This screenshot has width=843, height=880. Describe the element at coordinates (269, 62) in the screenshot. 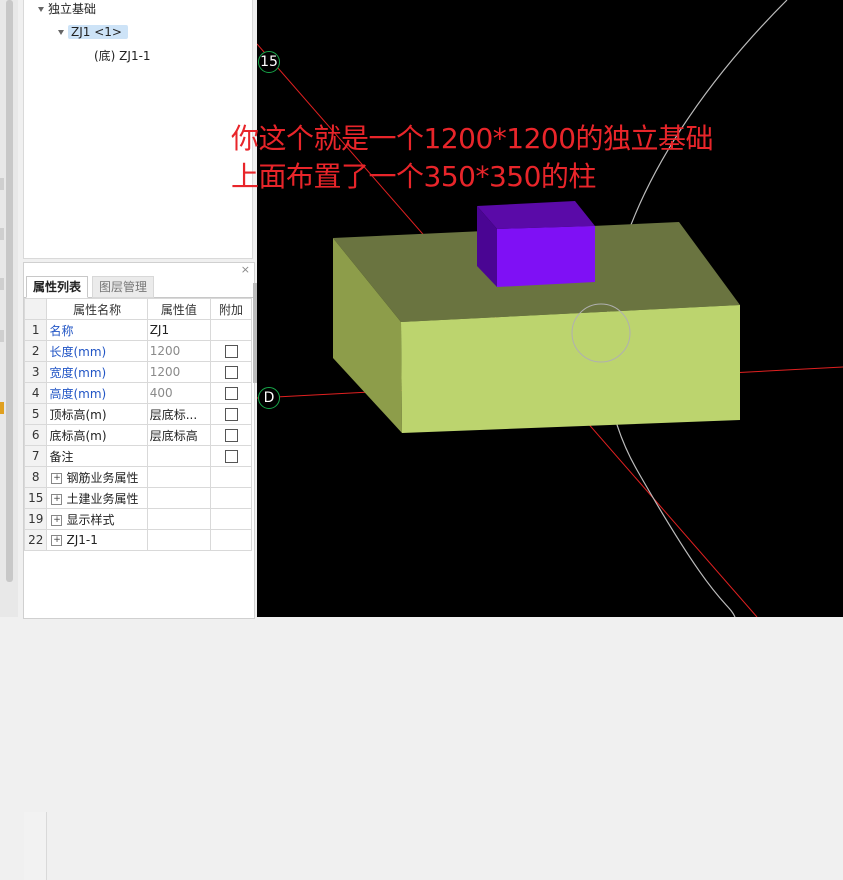

I see `axis-label-15: 15` at that location.